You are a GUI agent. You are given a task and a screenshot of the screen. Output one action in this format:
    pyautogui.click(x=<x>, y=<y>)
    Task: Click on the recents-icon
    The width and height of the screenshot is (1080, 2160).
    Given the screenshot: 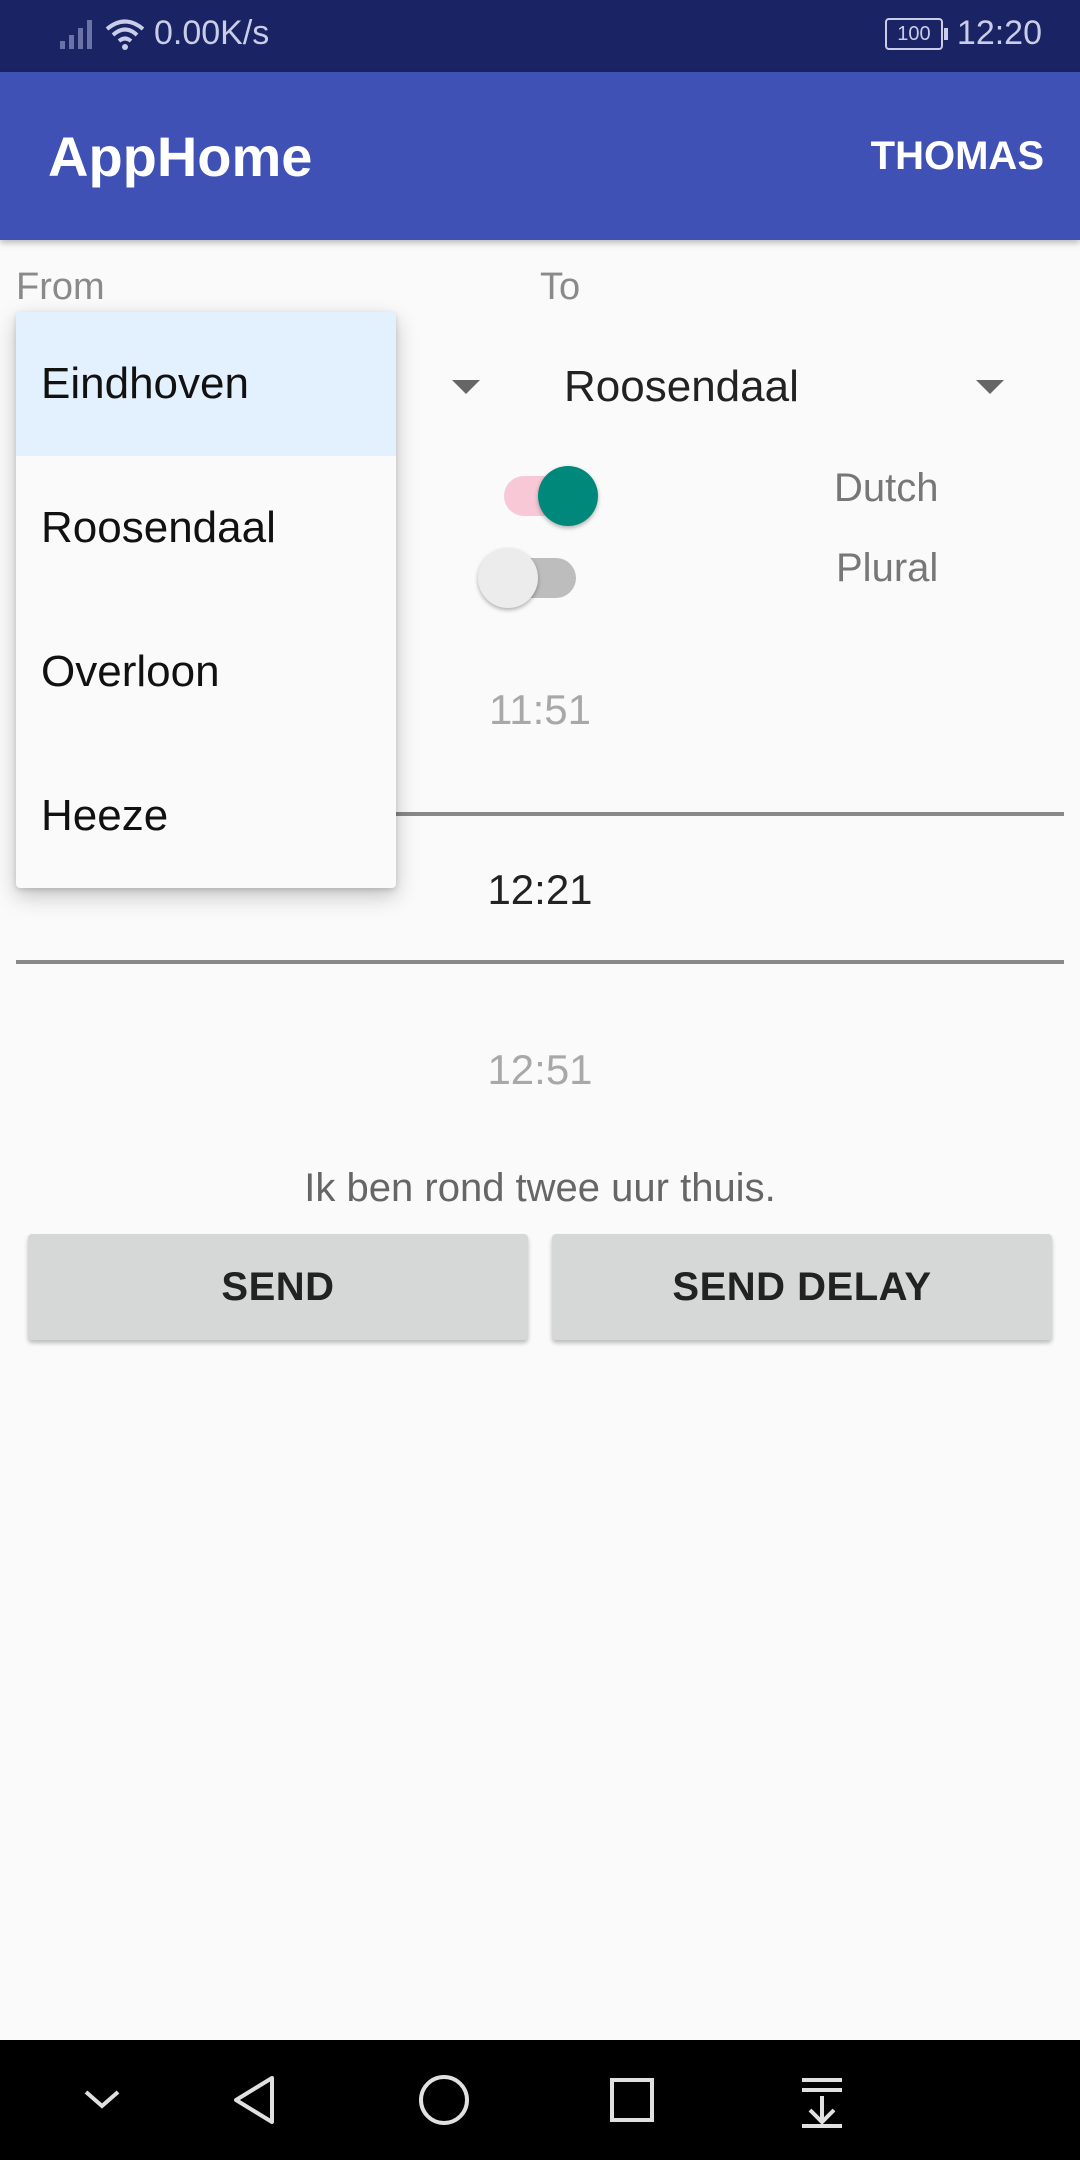 What is the action you would take?
    pyautogui.click(x=632, y=2100)
    